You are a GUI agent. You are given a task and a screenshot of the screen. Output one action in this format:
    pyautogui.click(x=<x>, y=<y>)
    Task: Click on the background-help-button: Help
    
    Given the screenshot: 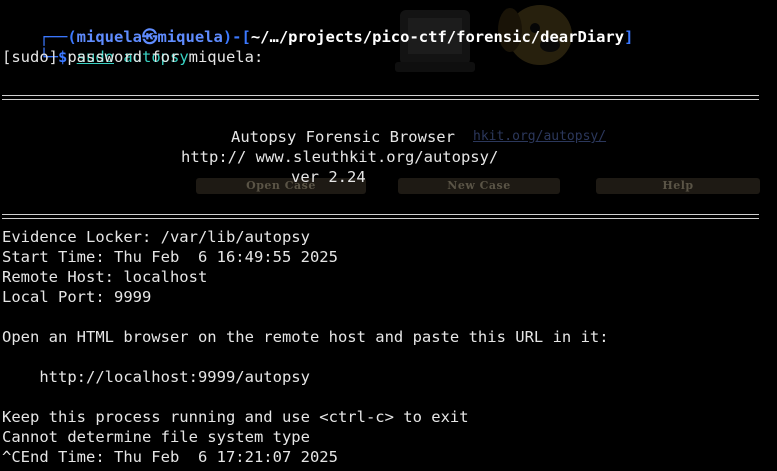 What is the action you would take?
    pyautogui.click(x=678, y=186)
    